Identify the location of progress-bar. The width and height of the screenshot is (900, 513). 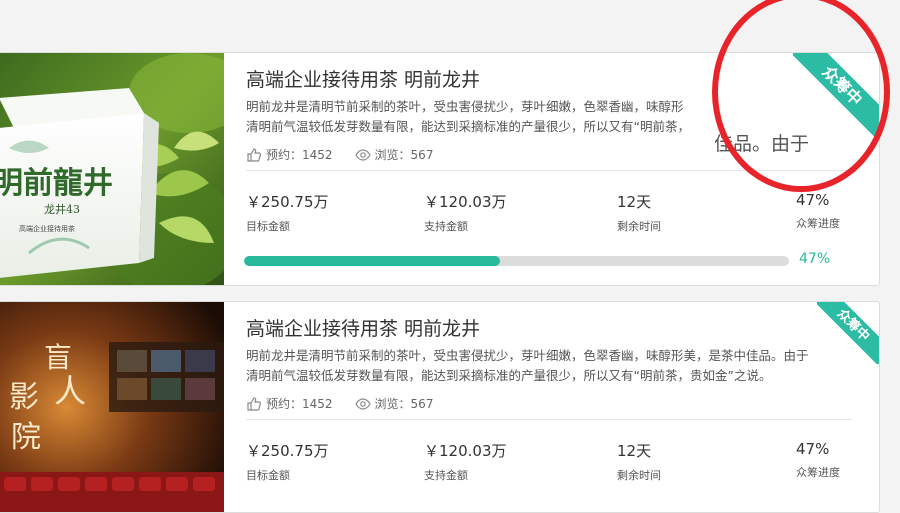
(516, 261).